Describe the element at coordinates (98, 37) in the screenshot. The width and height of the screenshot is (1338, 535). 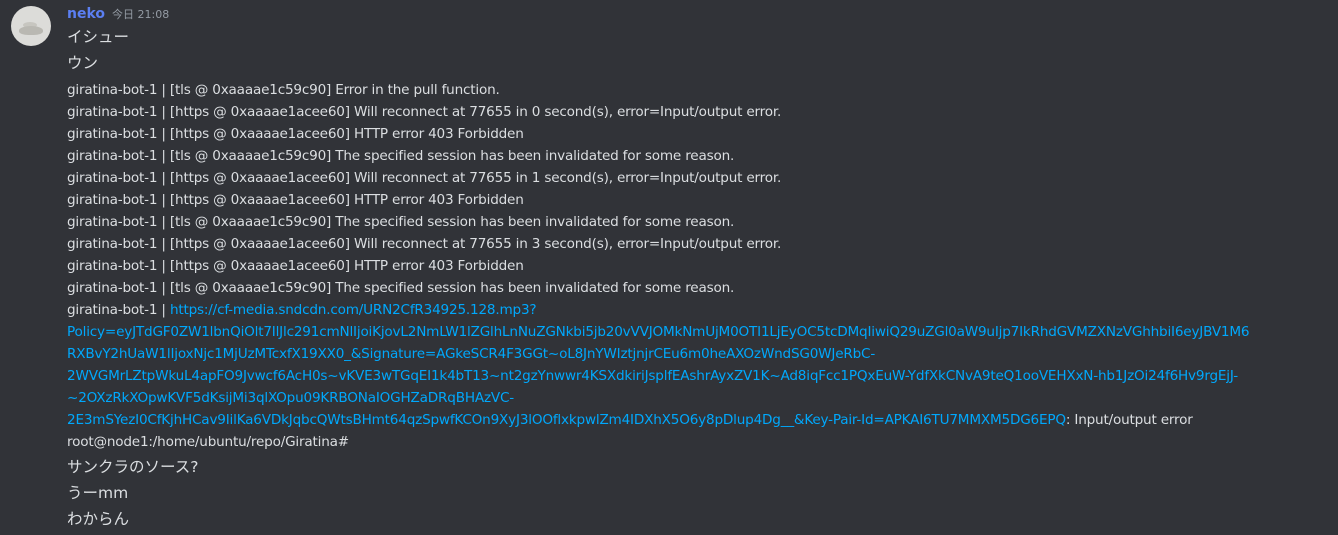
I see `message-line: イシュー` at that location.